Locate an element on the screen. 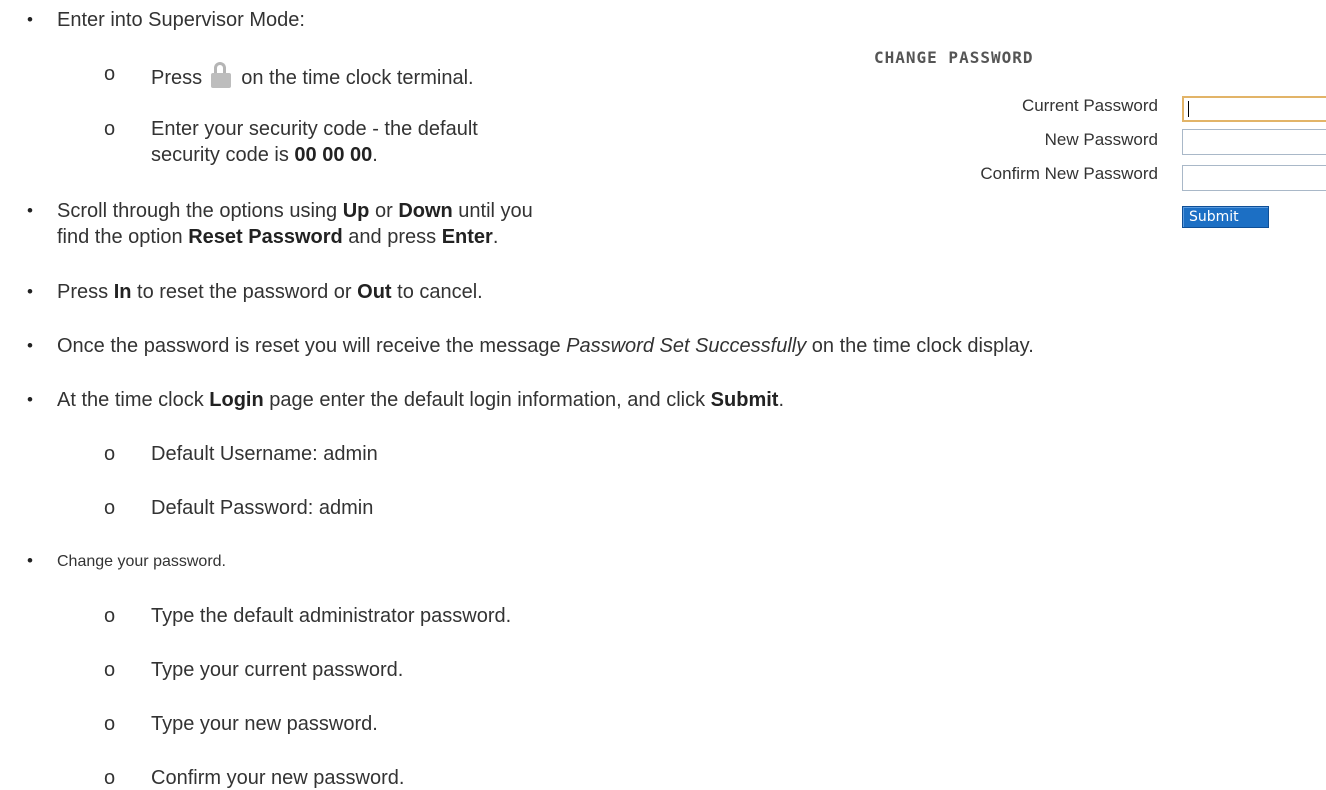  step-security-code-line2: security code is 00 00 00. is located at coordinates (264, 155).